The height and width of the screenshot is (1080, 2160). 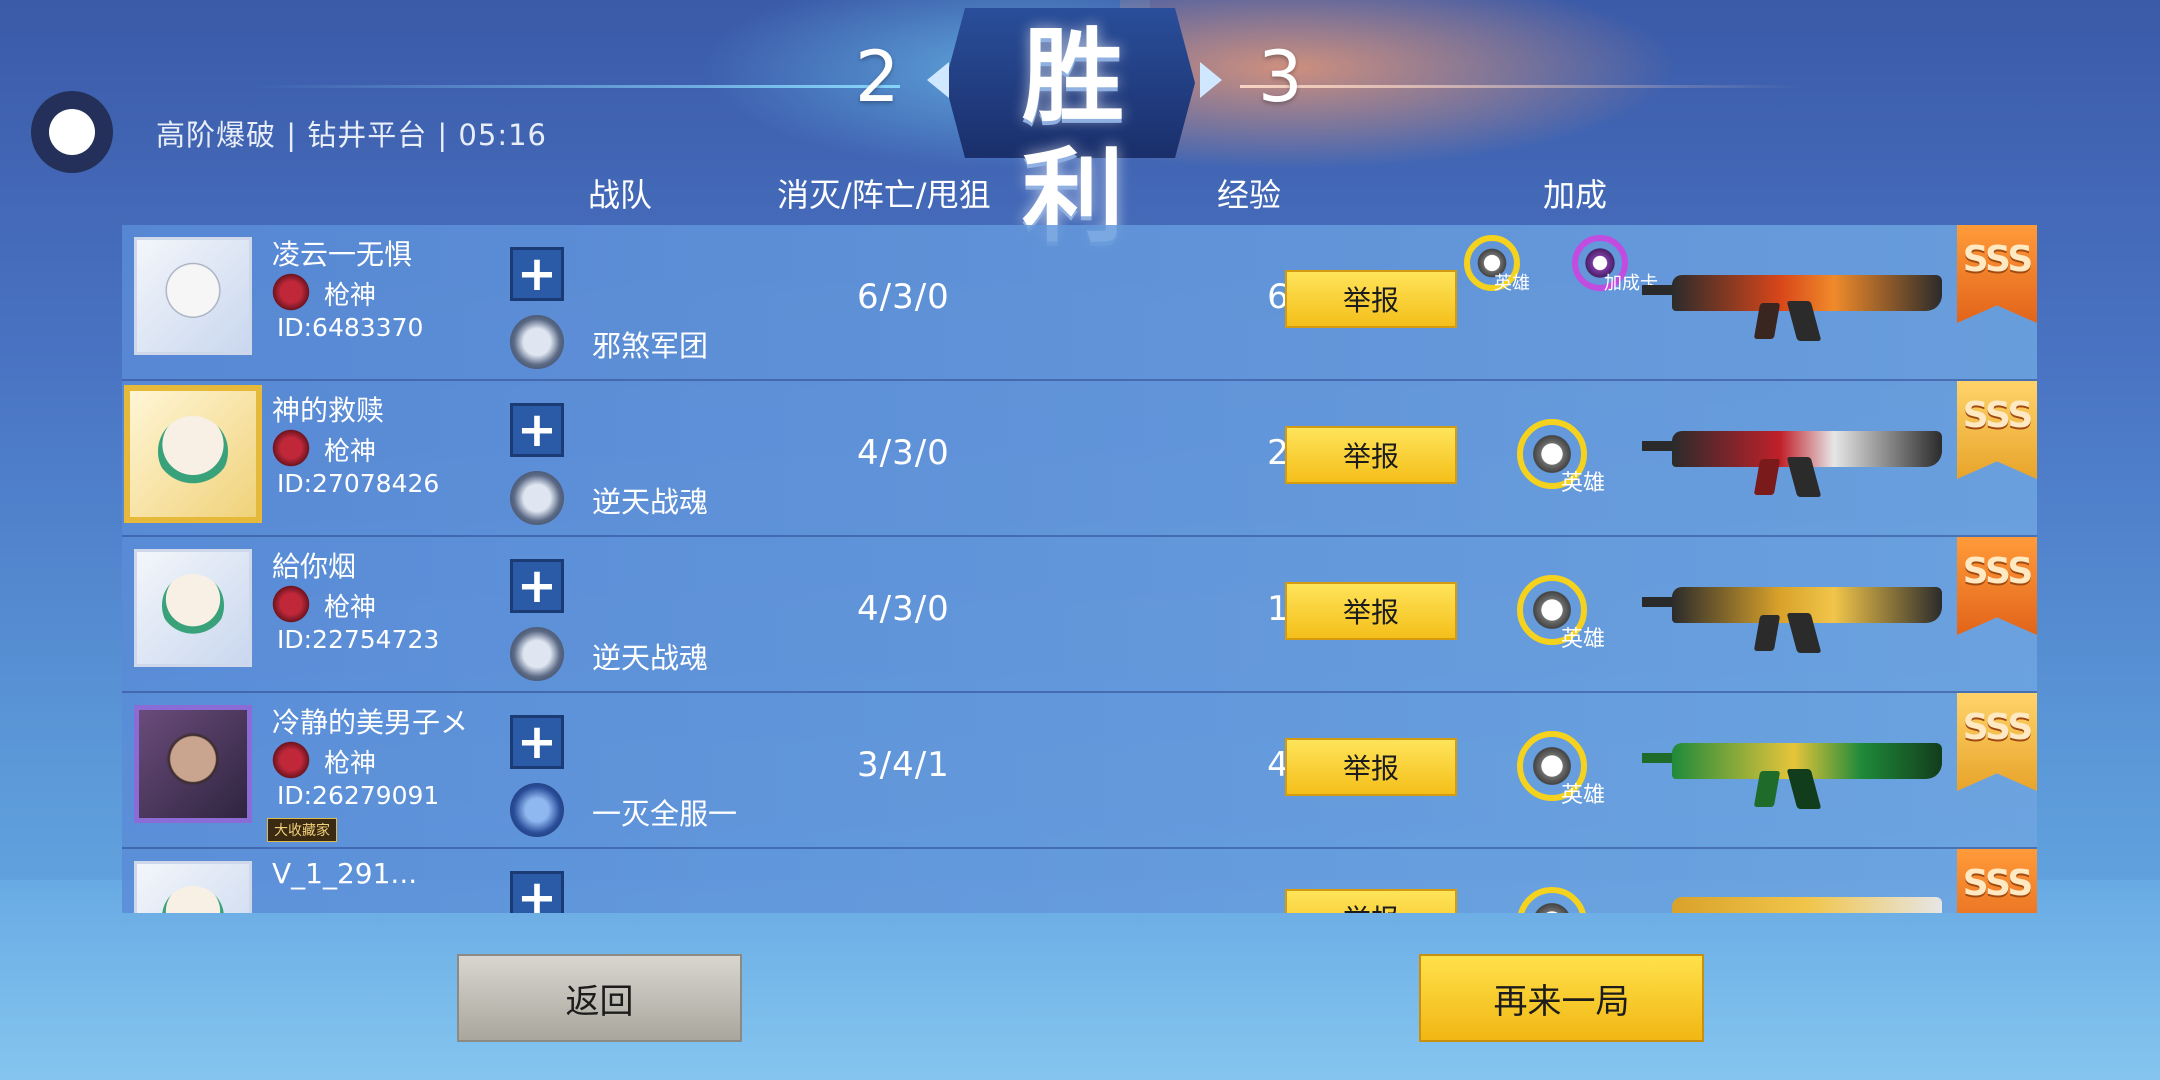 I want to click on column-header-kda: 消灭/阵亡/甩狙, so click(x=884, y=195).